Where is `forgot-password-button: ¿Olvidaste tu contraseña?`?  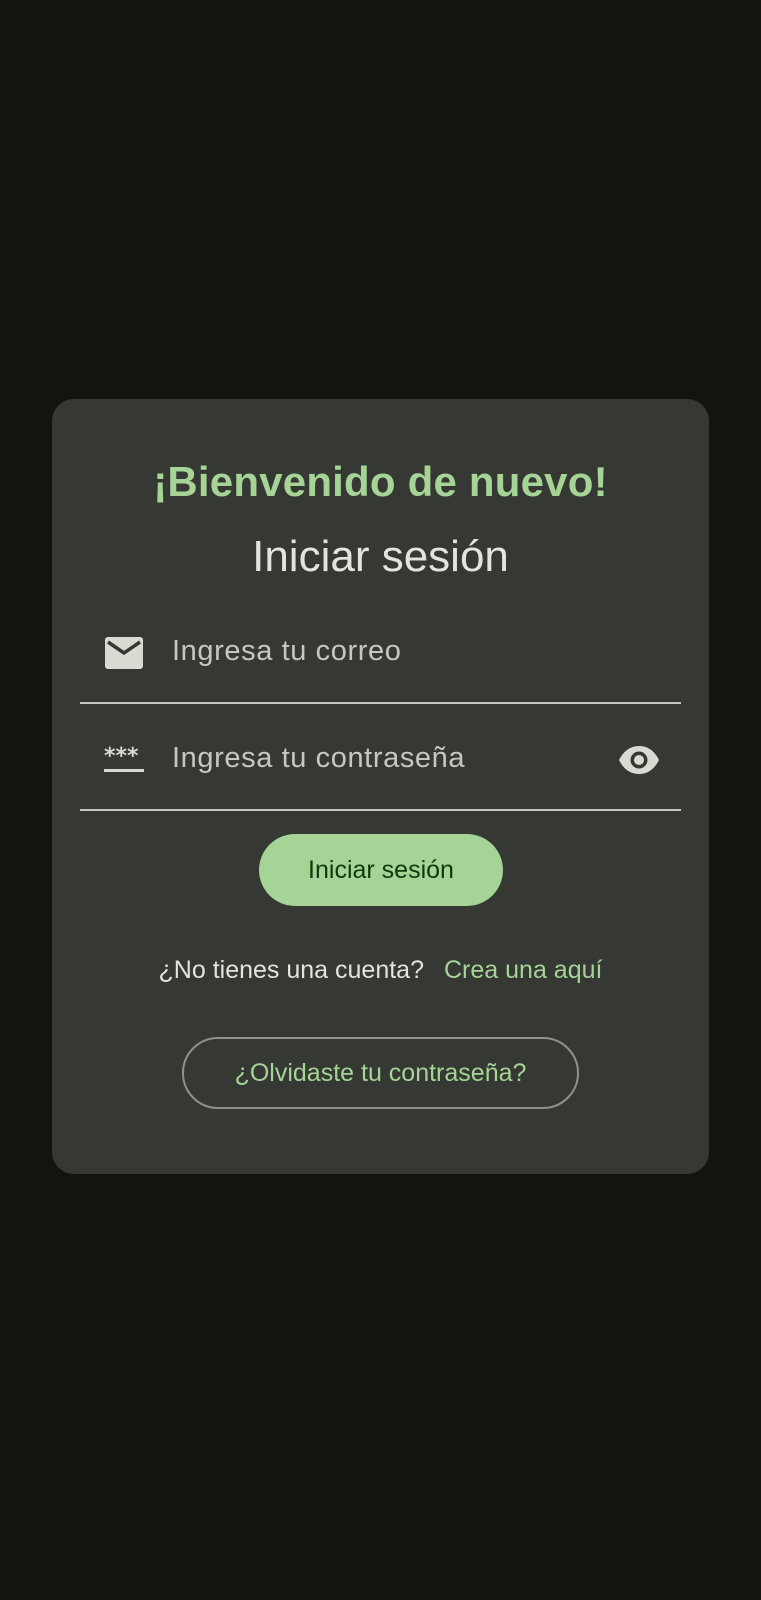
forgot-password-button: ¿Olvidaste tu contraseña? is located at coordinates (380, 1073).